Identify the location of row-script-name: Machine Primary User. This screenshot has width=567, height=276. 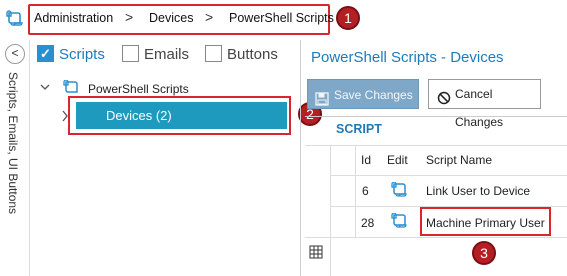
(485, 223).